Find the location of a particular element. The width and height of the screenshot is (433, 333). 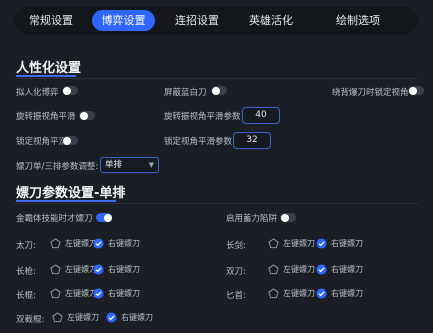

lock-smooth-label: 锁定视角平滑 is located at coordinates (42, 142).